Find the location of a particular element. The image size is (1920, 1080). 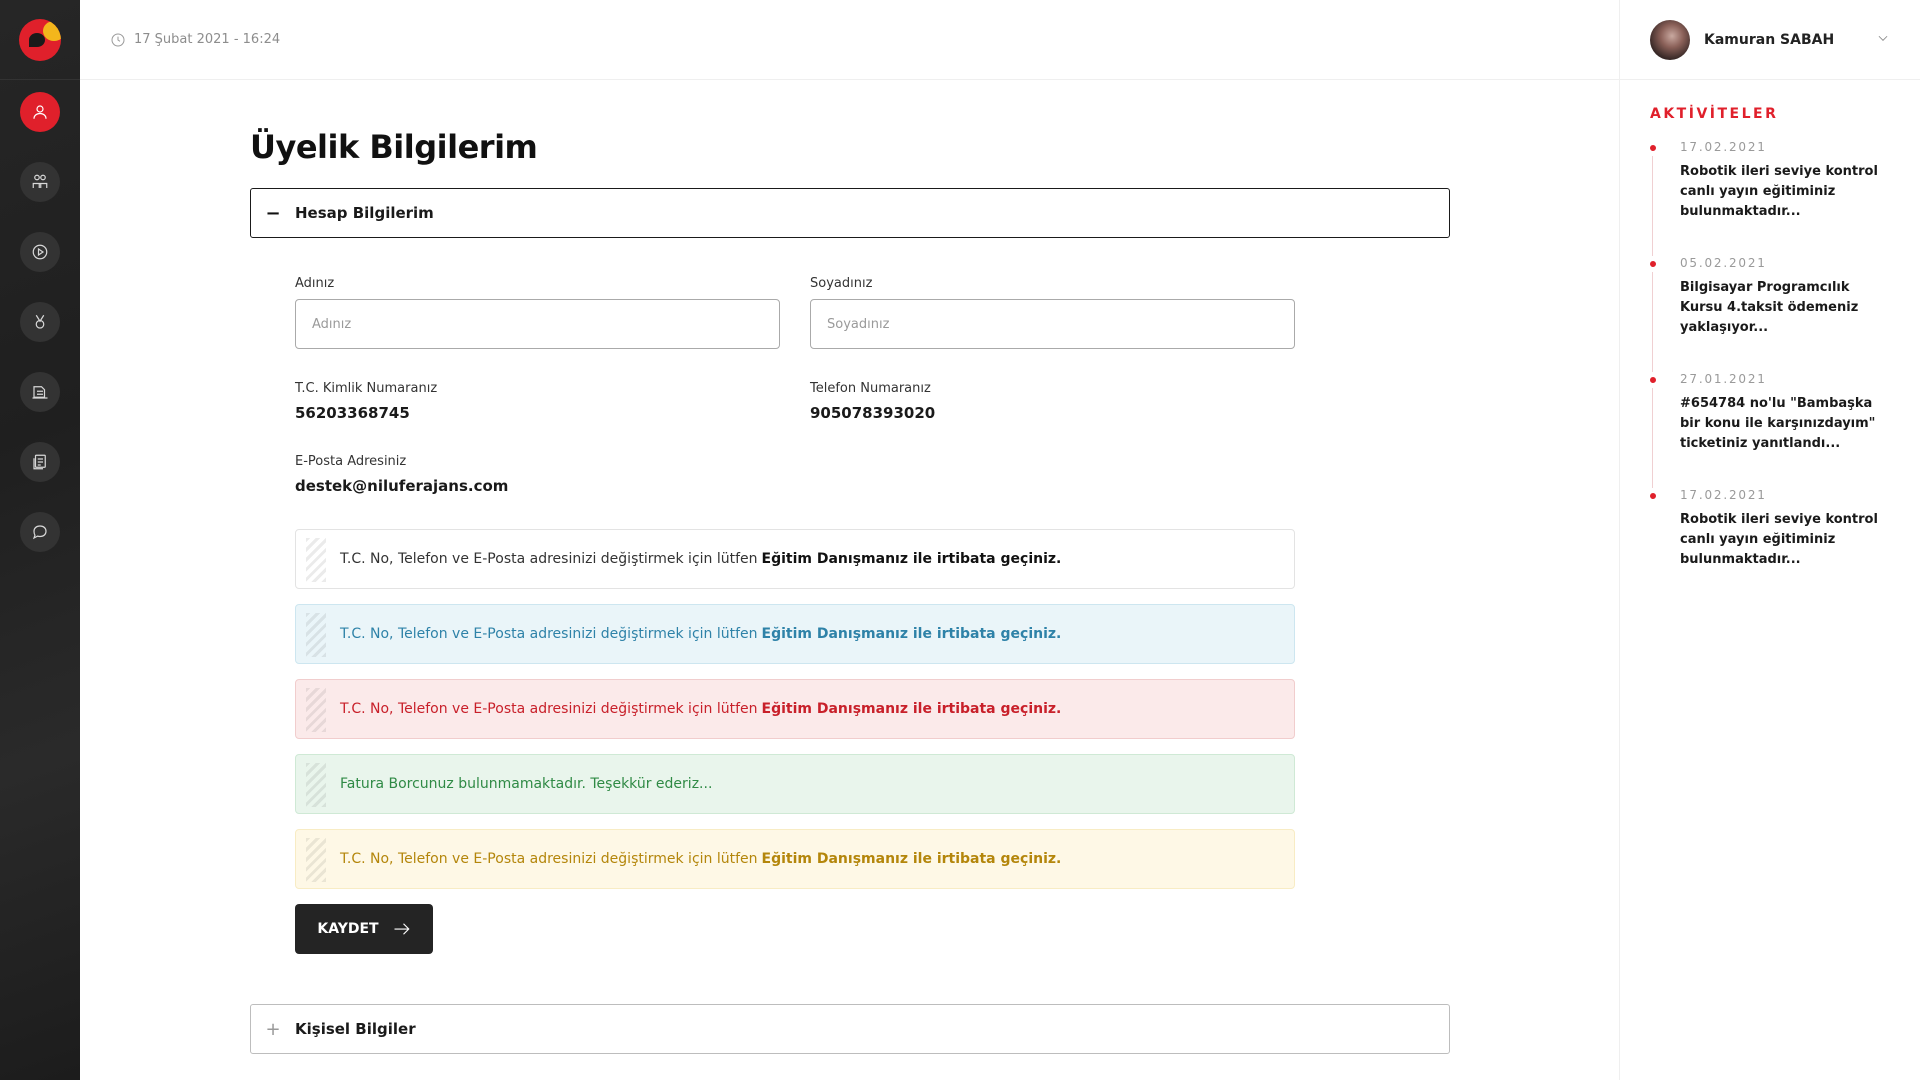

phone-label: Telefon Numaranız is located at coordinates (870, 388).